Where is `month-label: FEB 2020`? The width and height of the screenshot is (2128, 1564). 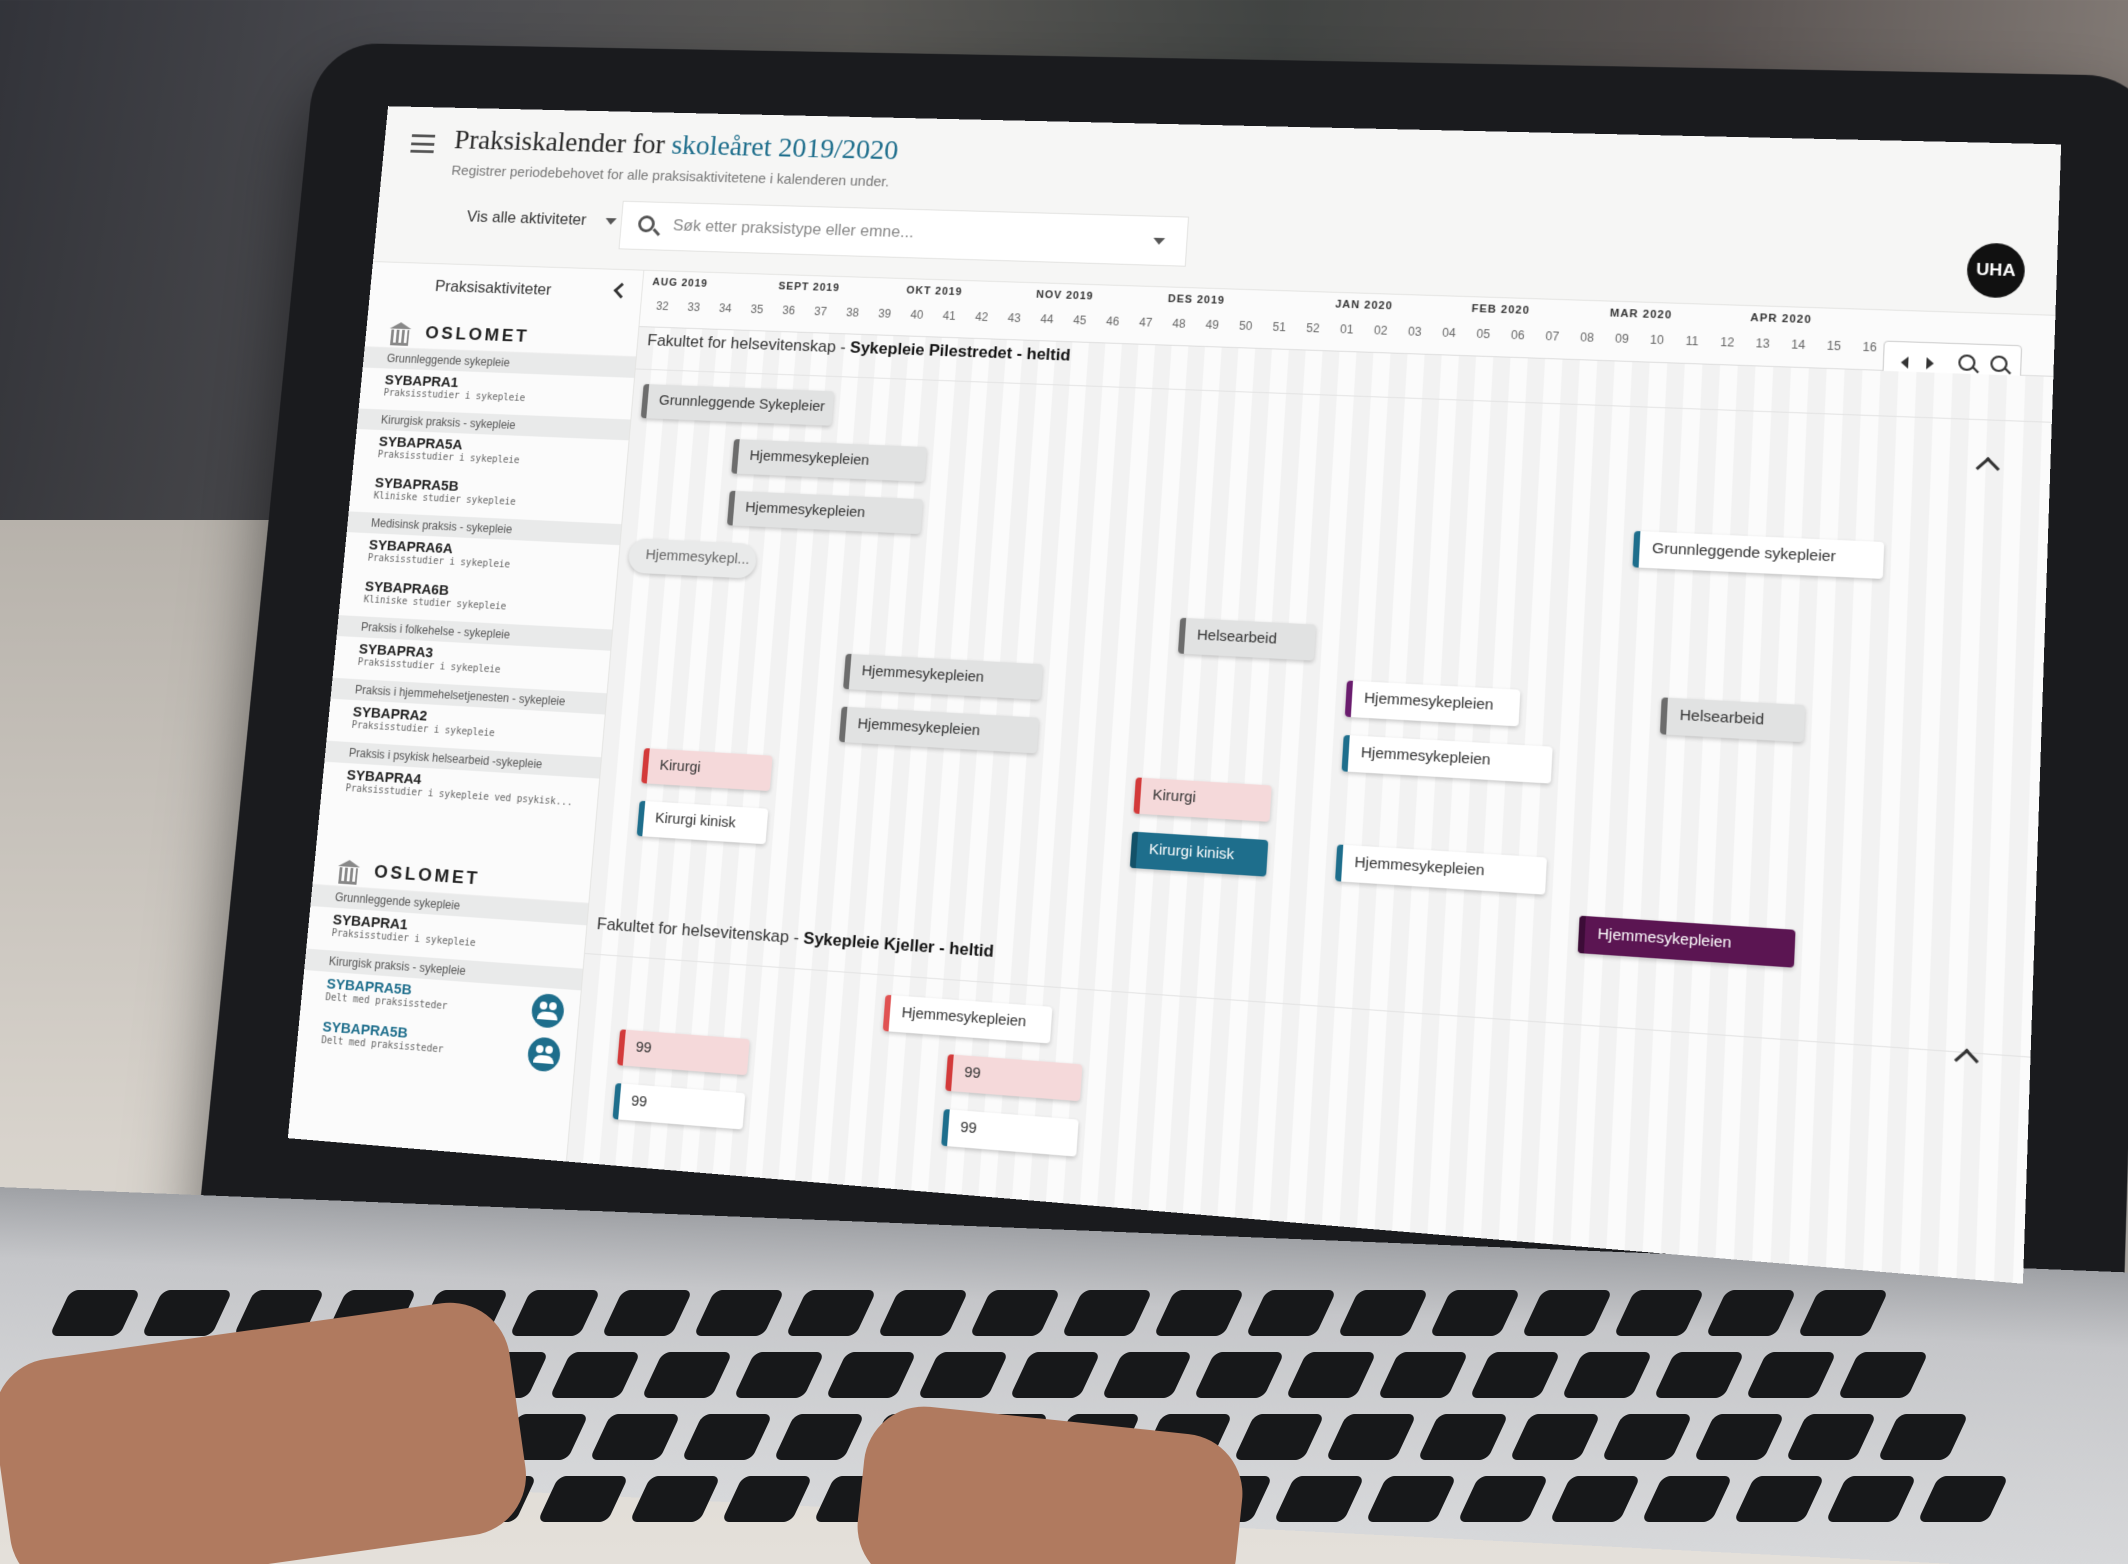
month-label: FEB 2020 is located at coordinates (1501, 310).